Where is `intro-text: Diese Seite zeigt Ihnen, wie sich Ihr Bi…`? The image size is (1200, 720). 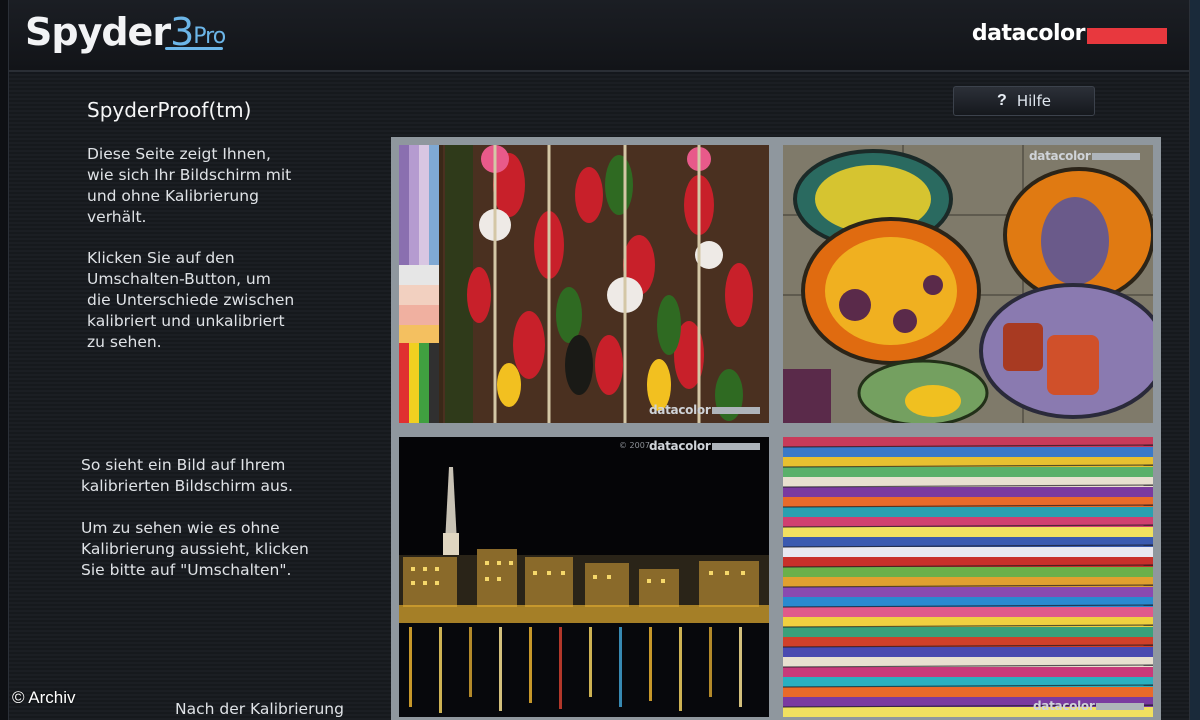 intro-text: Diese Seite zeigt Ihnen, wie sich Ihr Bi… is located at coordinates (189, 185).